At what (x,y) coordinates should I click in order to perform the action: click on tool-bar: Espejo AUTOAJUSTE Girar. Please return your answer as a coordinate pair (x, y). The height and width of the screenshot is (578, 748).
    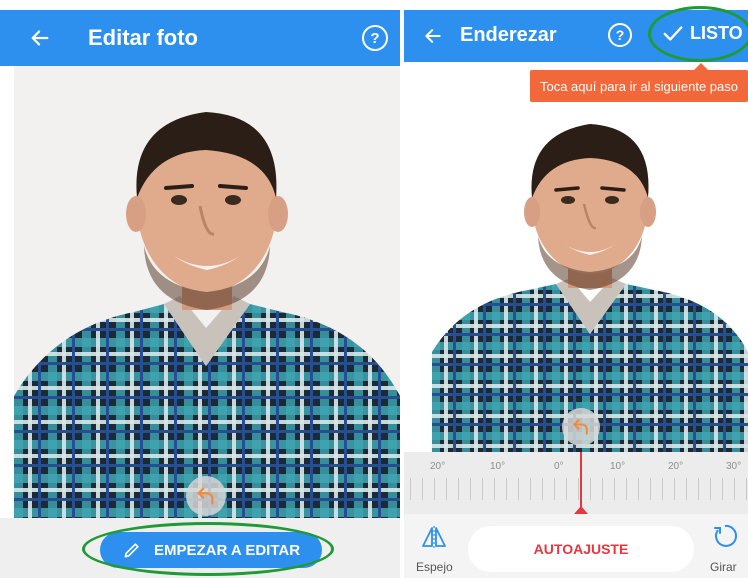
    Looking at the image, I should click on (576, 546).